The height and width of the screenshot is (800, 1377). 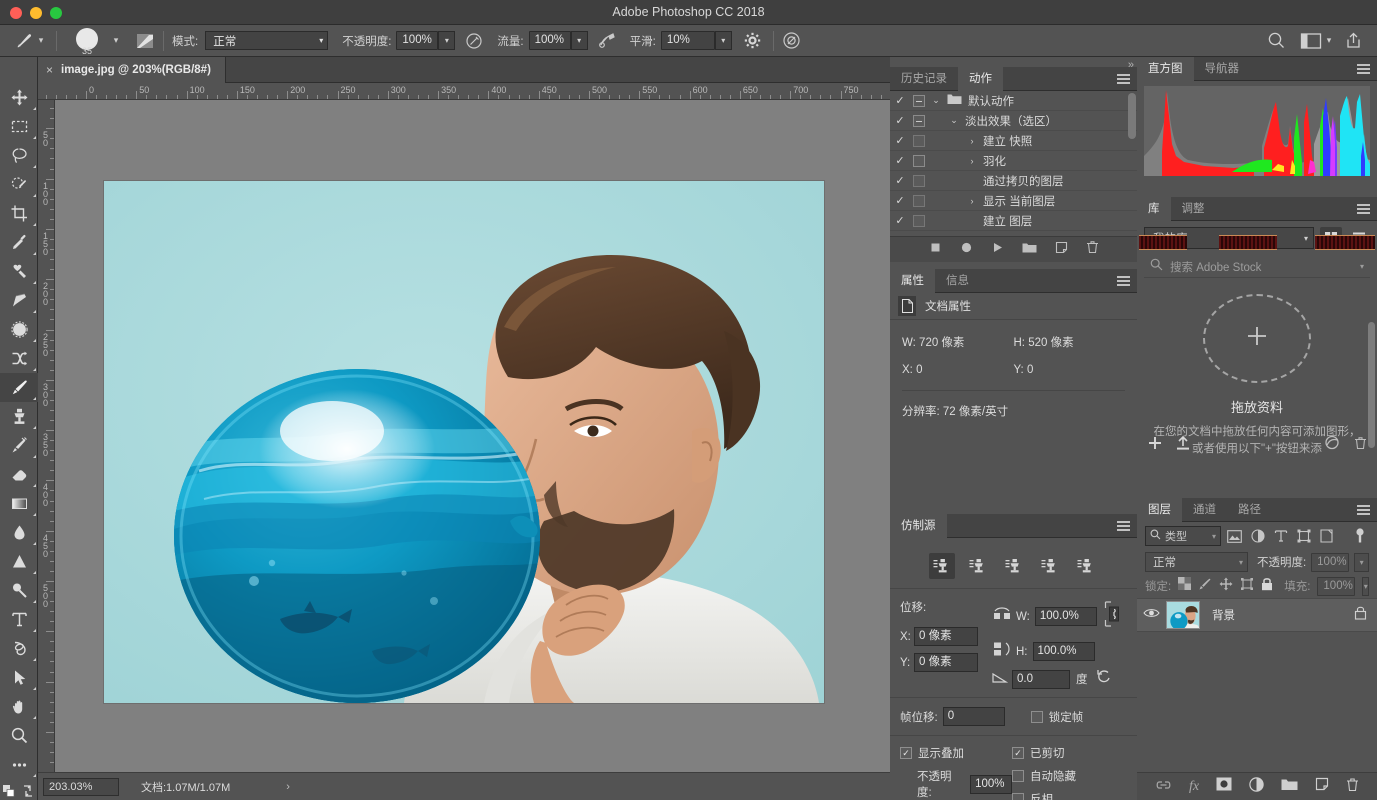 I want to click on gradient-tool, so click(x=19, y=503).